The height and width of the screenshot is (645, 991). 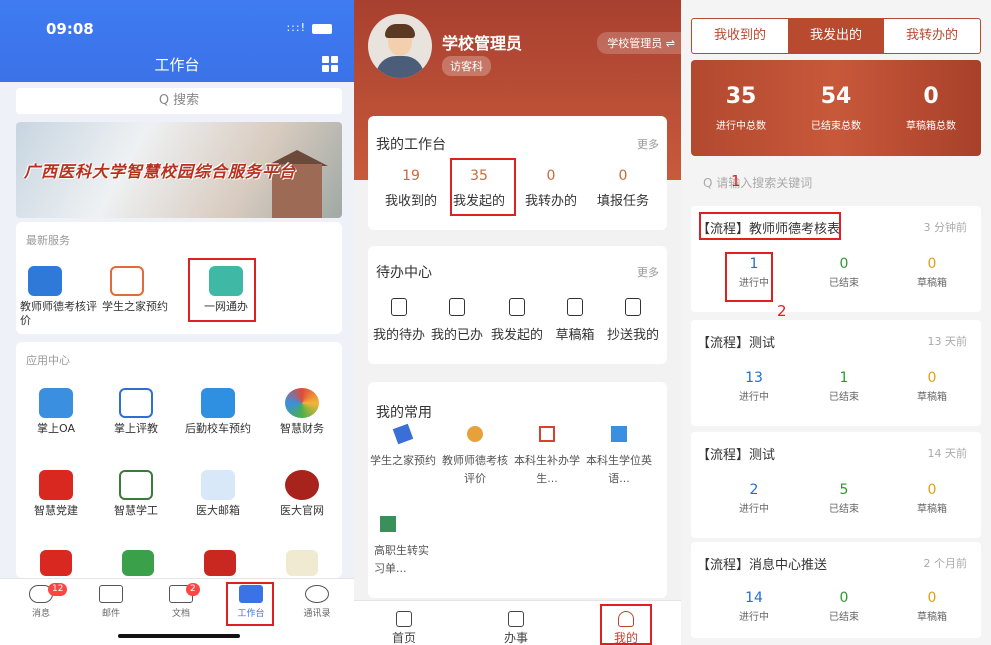 I want to click on todo-drafts: 草稿箱, so click(x=575, y=320).